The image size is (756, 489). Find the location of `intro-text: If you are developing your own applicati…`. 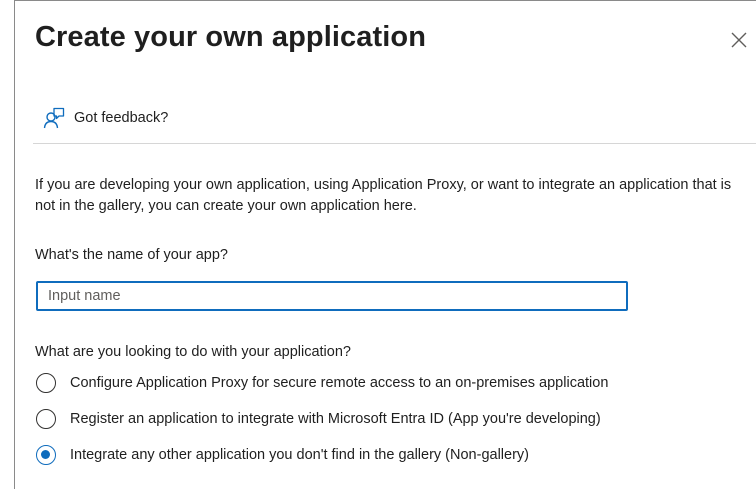

intro-text: If you are developing your own applicati… is located at coordinates (383, 195).